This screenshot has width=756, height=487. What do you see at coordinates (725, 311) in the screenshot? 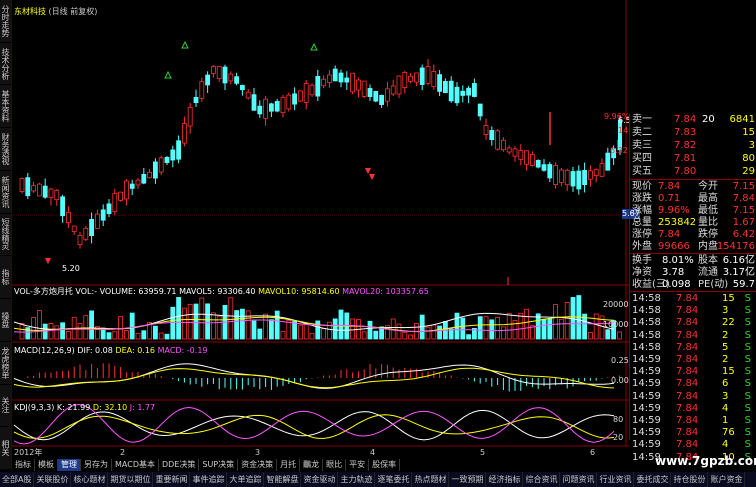
I see `quote-cell: 3` at bounding box center [725, 311].